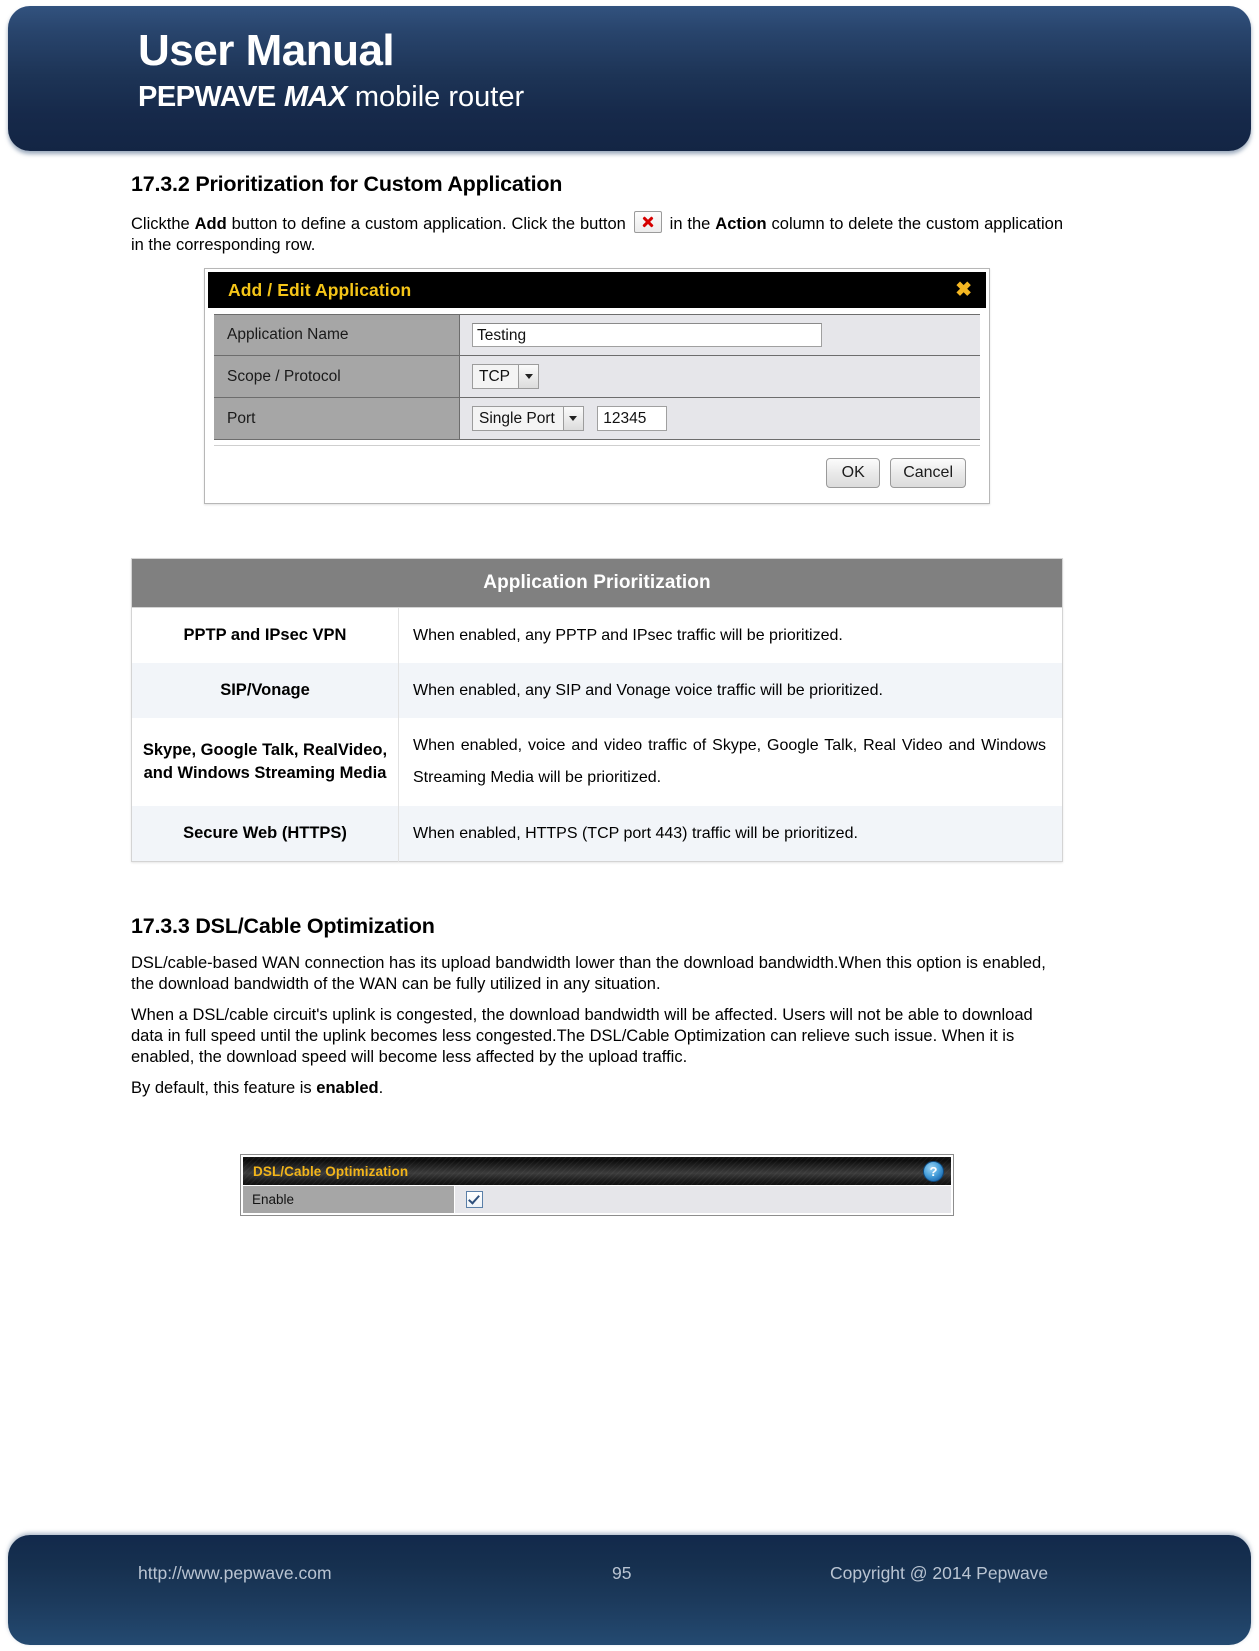 The width and height of the screenshot is (1259, 1651). I want to click on scope-protocol-select: TCP, so click(505, 376).